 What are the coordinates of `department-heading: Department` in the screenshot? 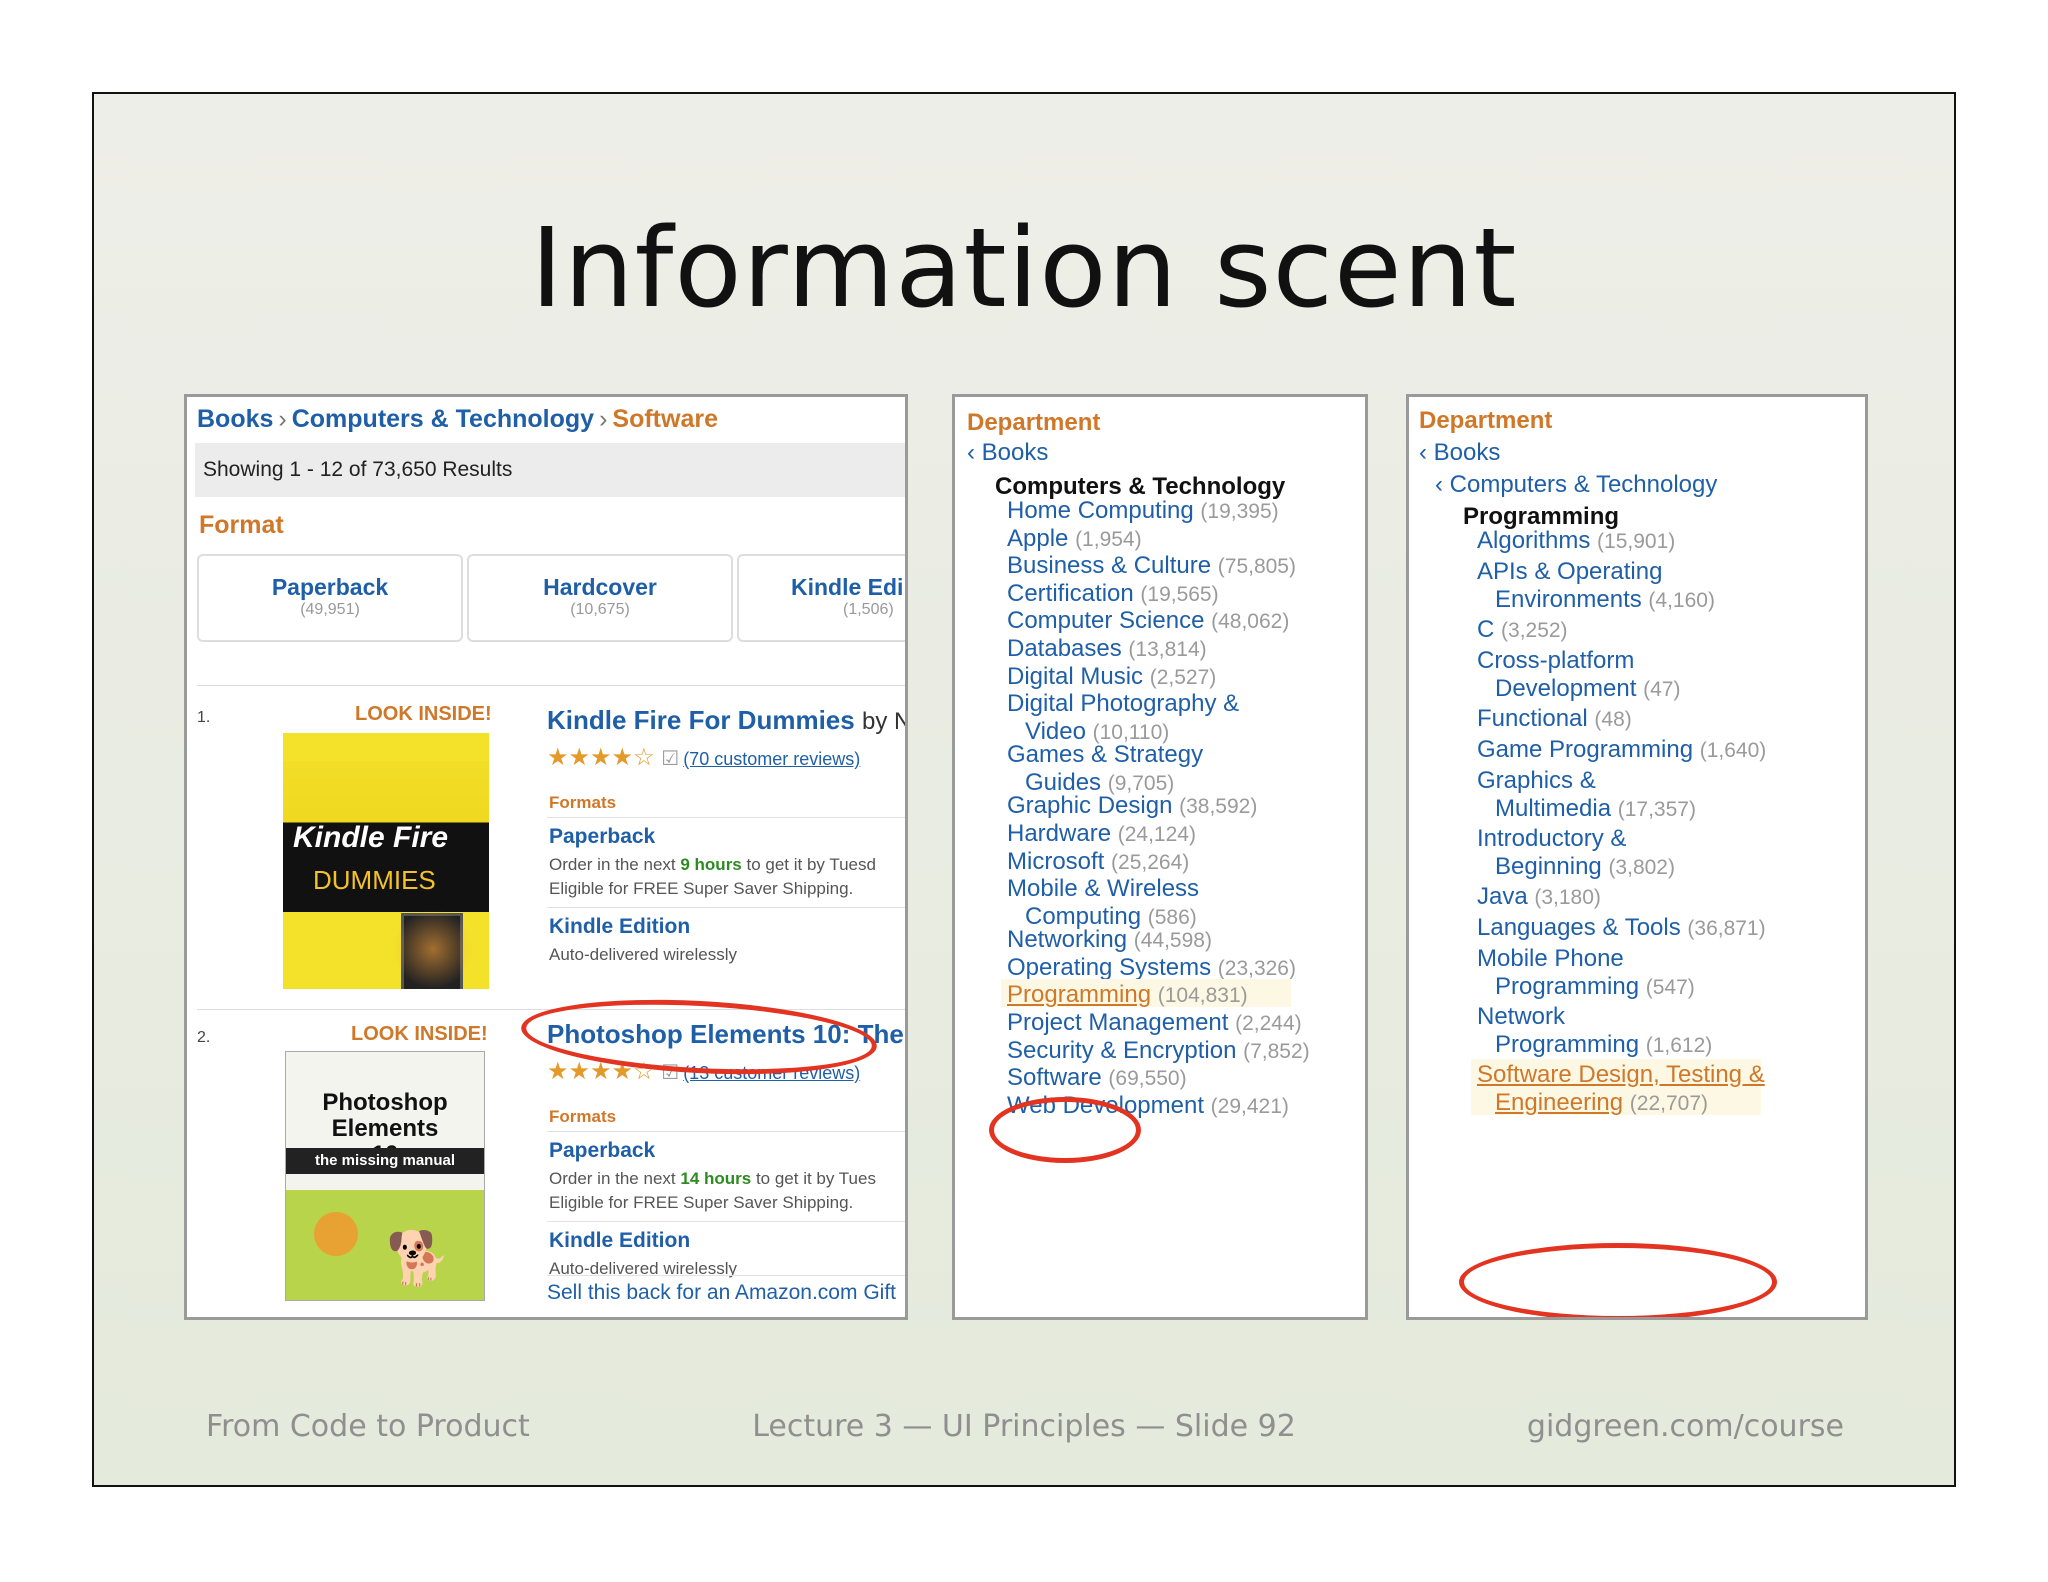 It's located at (1486, 420).